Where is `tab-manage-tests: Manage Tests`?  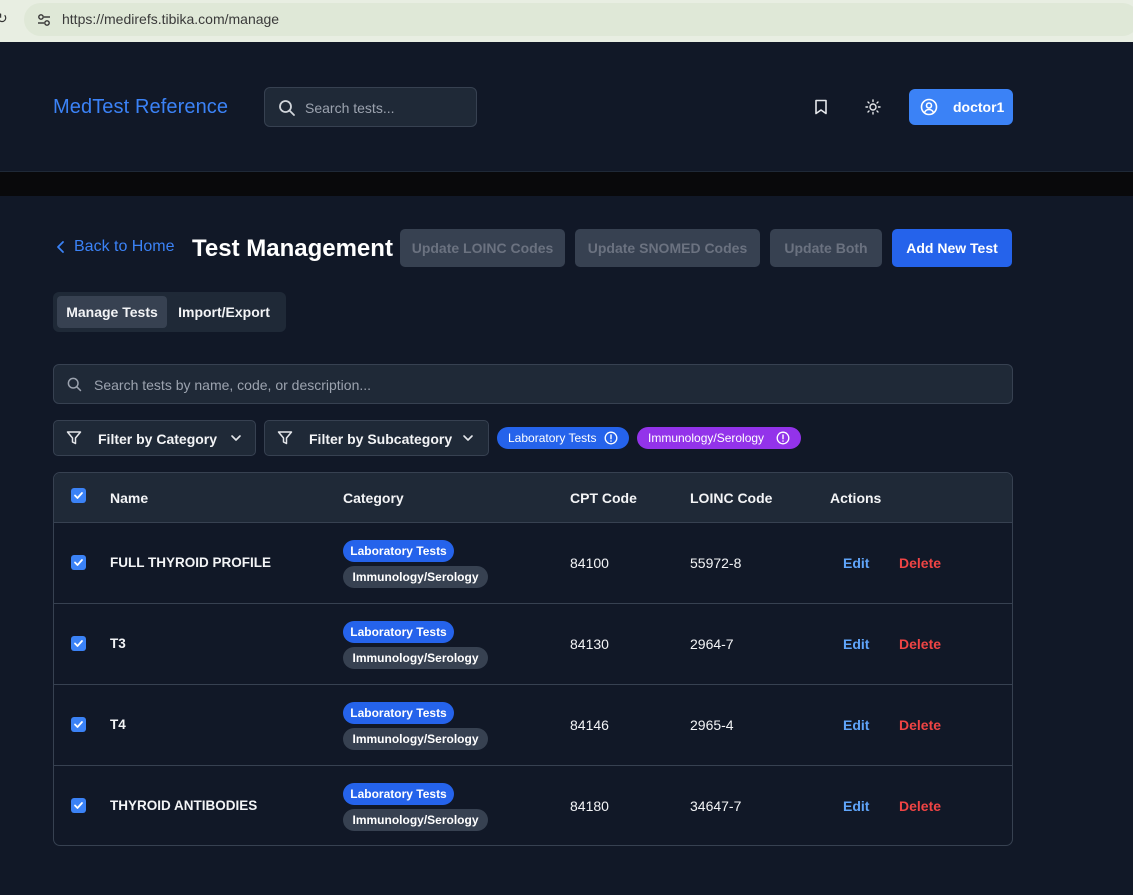
tab-manage-tests: Manage Tests is located at coordinates (112, 312).